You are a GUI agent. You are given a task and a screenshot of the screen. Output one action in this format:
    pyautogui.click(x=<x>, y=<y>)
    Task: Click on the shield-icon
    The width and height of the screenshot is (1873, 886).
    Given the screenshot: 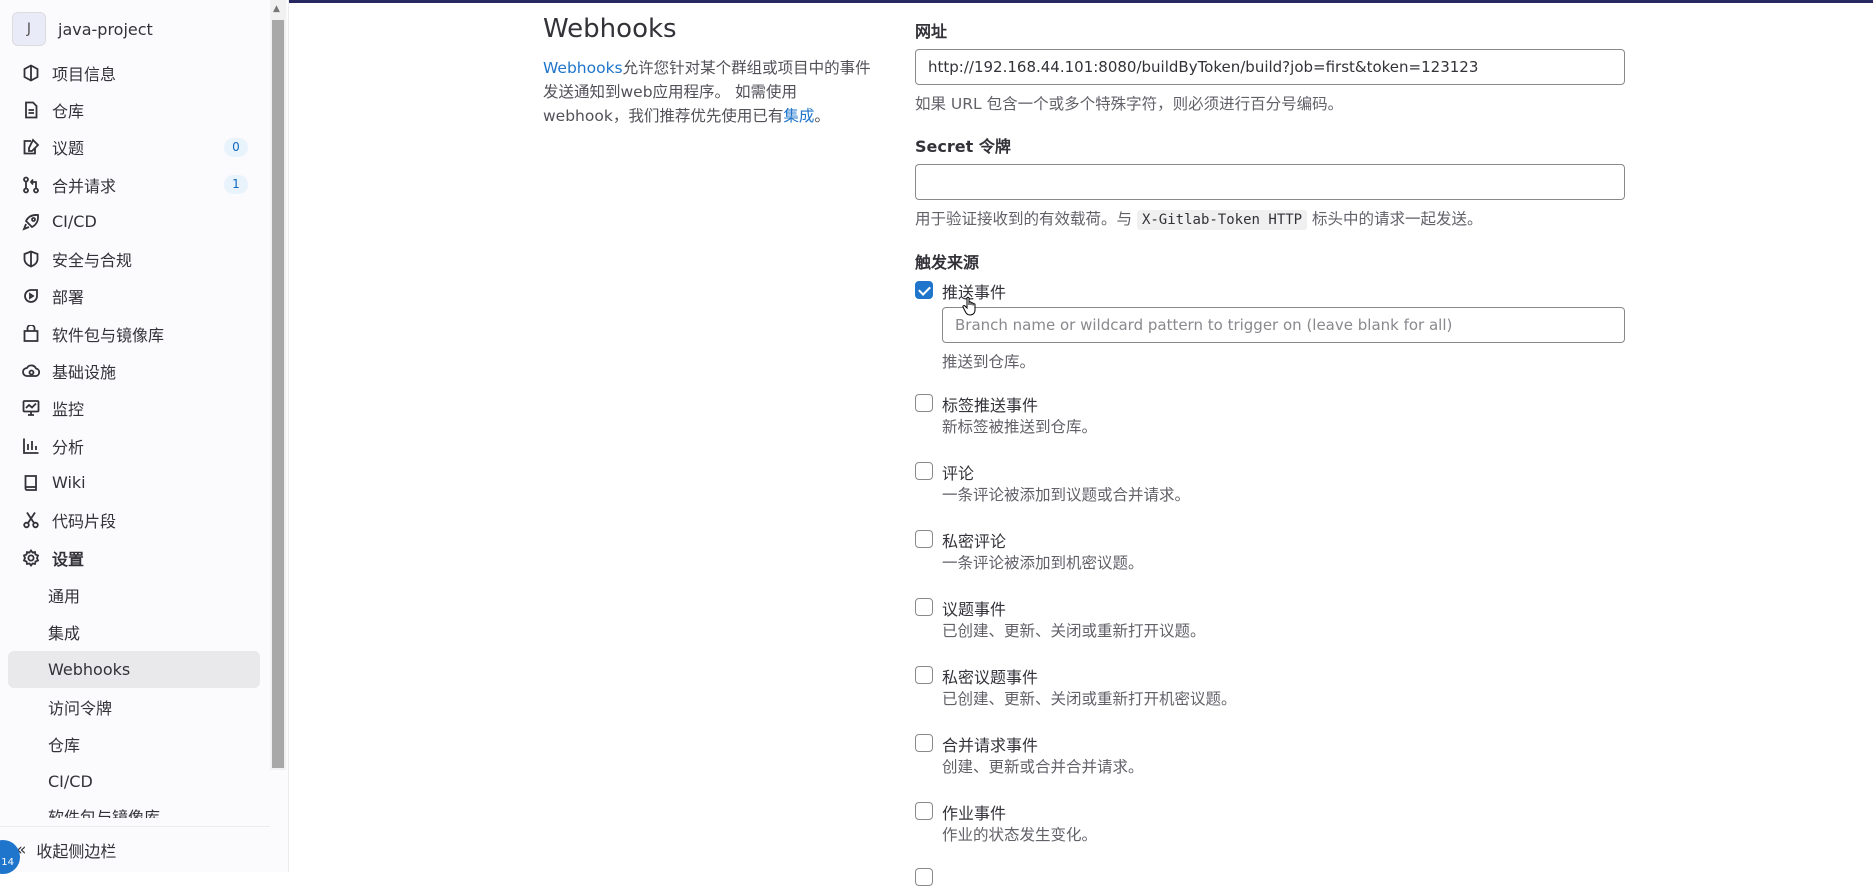 What is the action you would take?
    pyautogui.click(x=31, y=259)
    